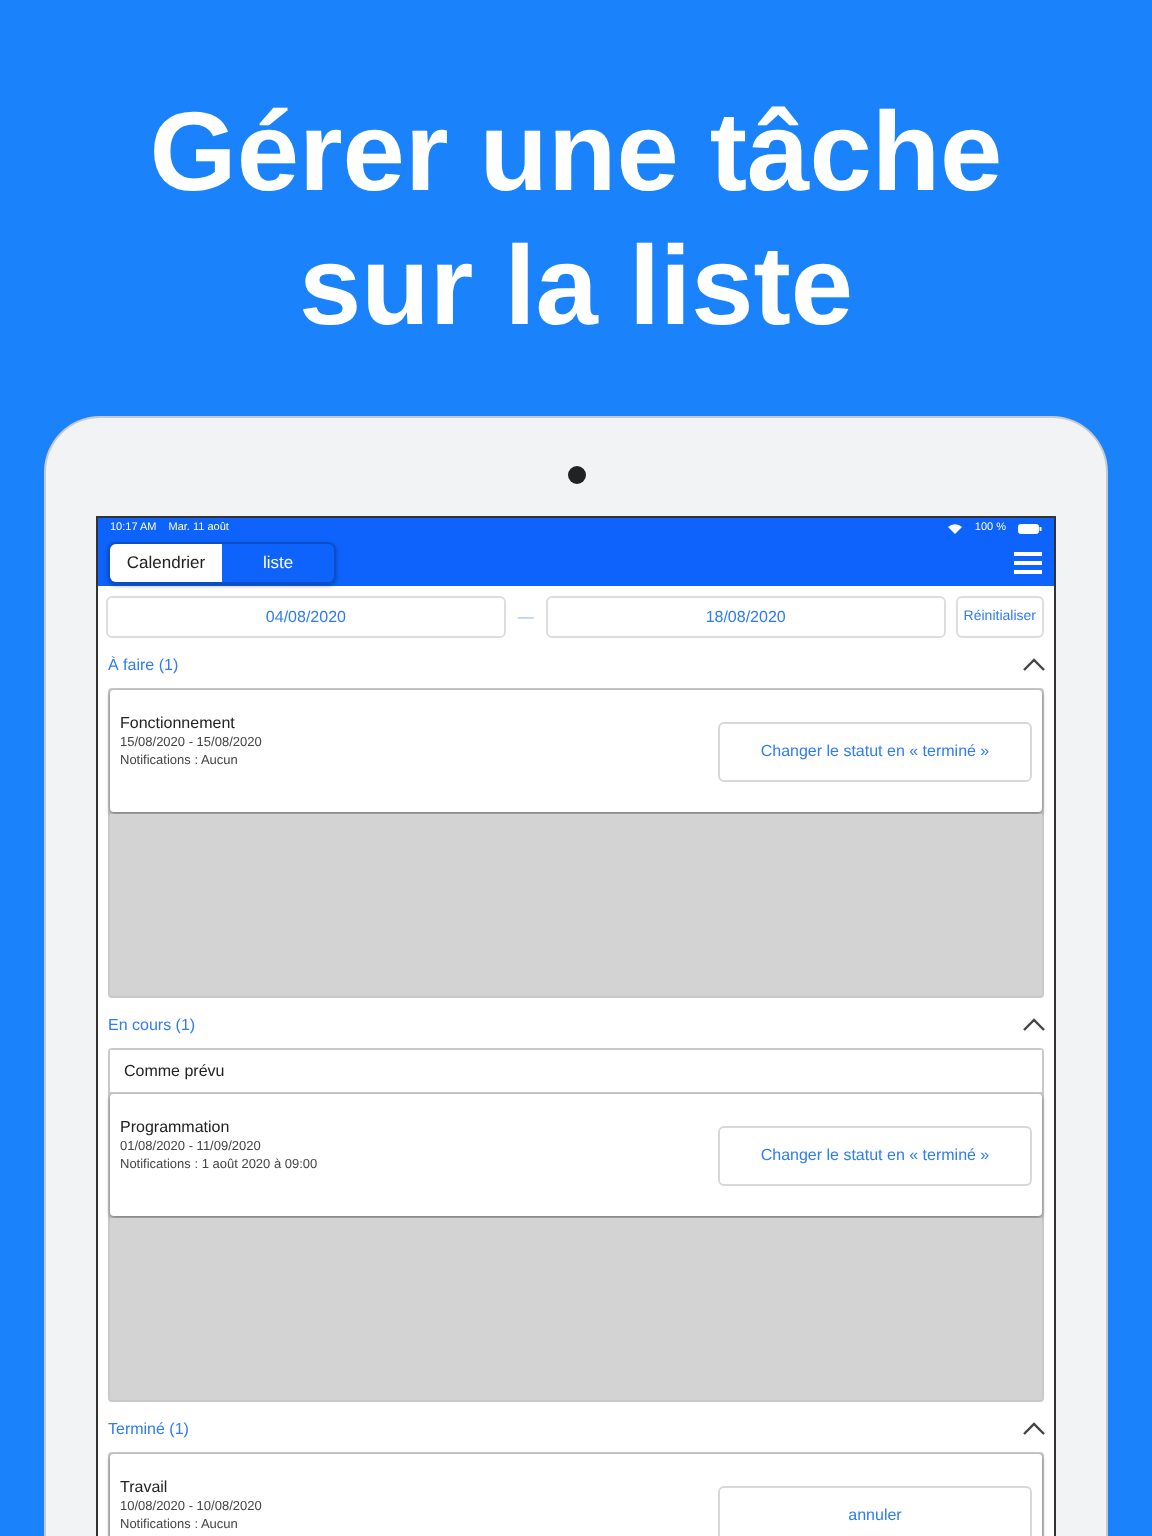  Describe the element at coordinates (875, 1510) in the screenshot. I see `status-button: annuler` at that location.